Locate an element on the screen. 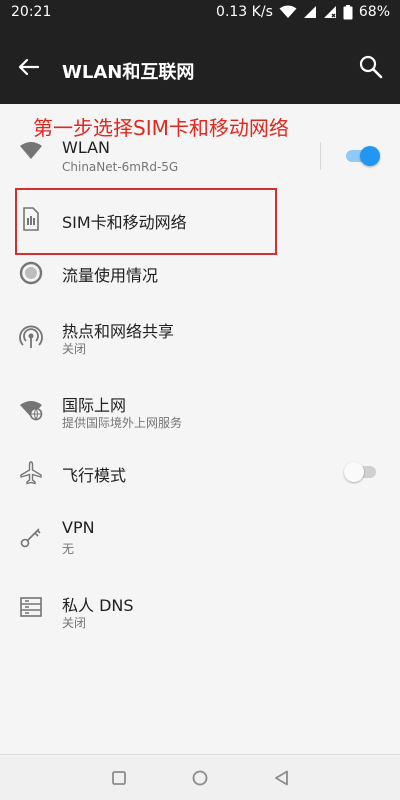 This screenshot has width=400, height=800. list-item-label: 飞行模式 is located at coordinates (94, 475).